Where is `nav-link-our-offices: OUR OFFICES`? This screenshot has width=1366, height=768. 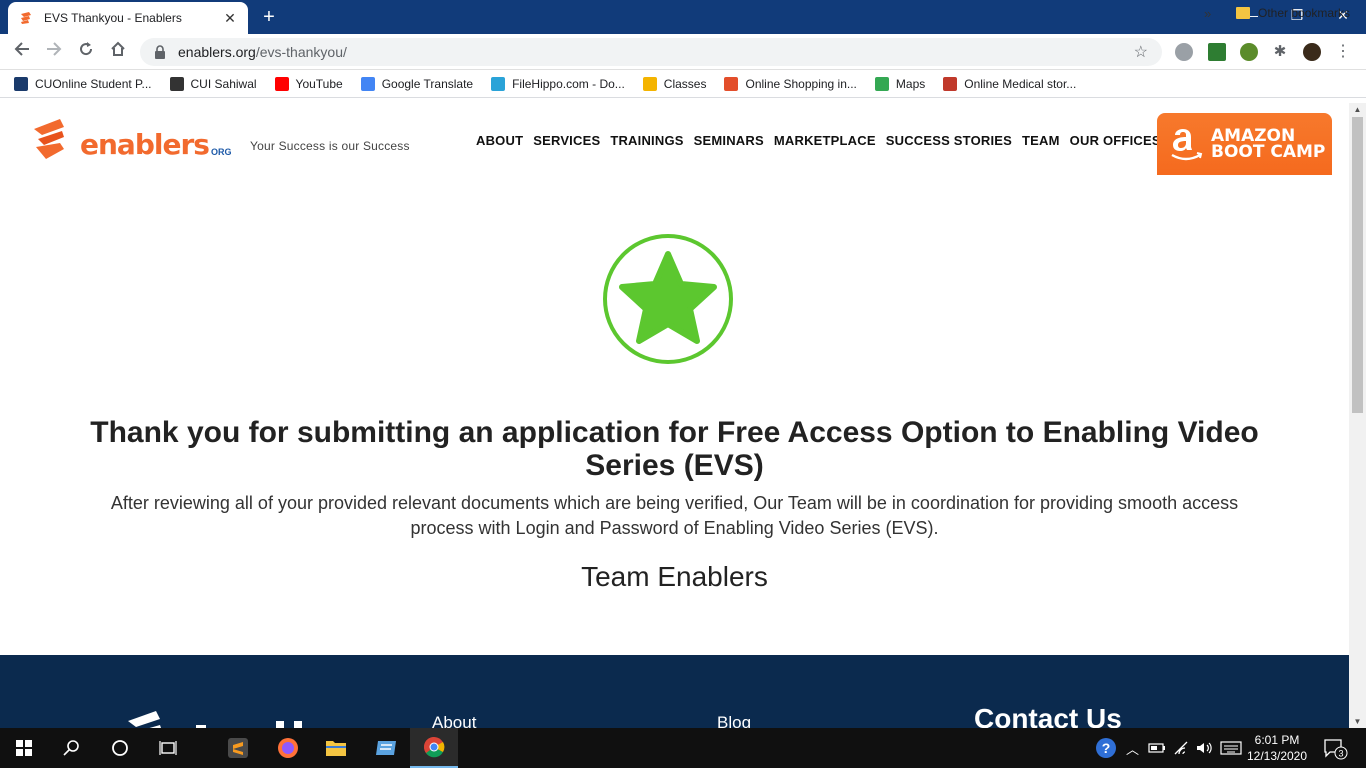
nav-link-our-offices: OUR OFFICES is located at coordinates (1115, 140).